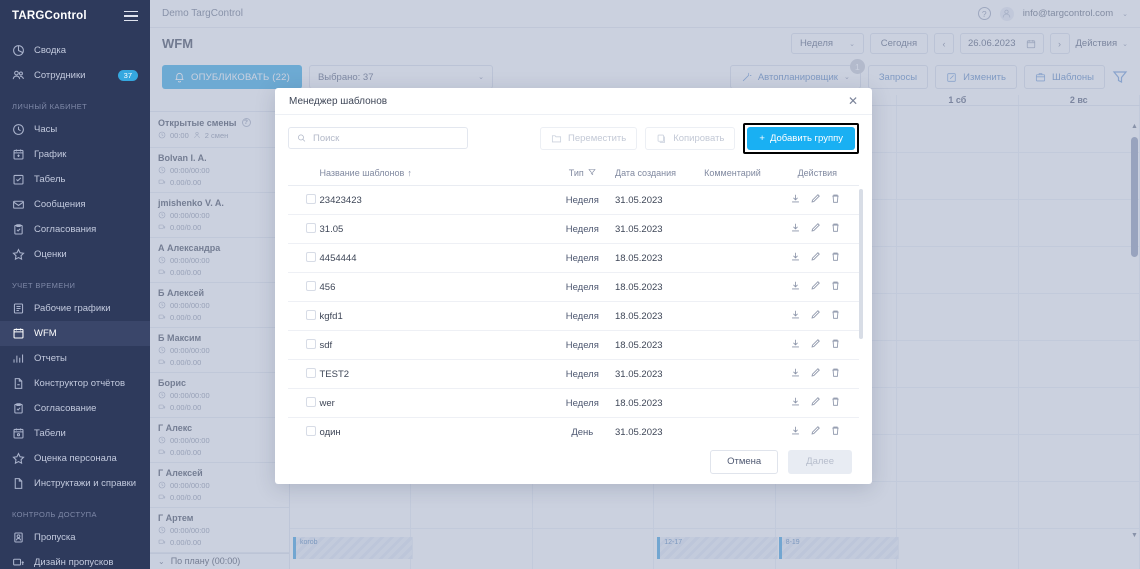  I want to click on sidebar-item-дизайн-пропусков: Дизайн пропусков, so click(75, 559).